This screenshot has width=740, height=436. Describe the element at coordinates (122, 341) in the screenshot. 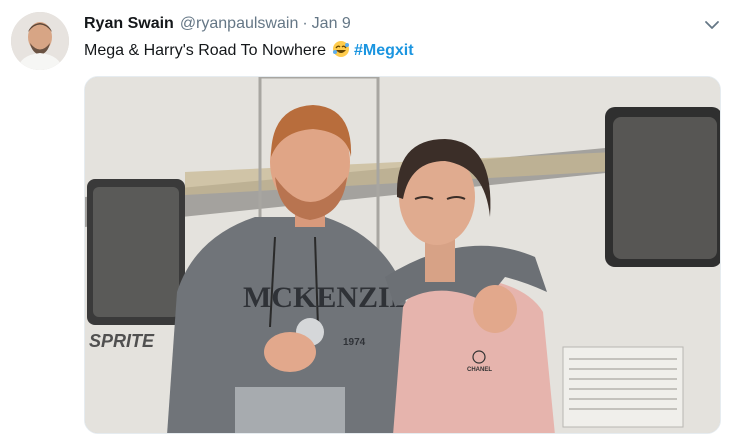

I see `caravan-brand-text: SPRITE` at that location.